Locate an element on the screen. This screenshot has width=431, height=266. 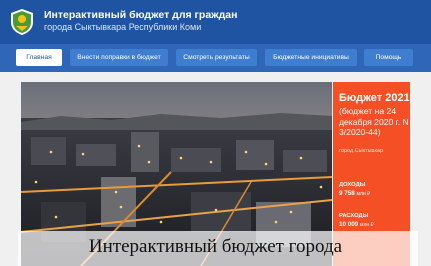
expense-unit: млн ₽ is located at coordinates (367, 225).